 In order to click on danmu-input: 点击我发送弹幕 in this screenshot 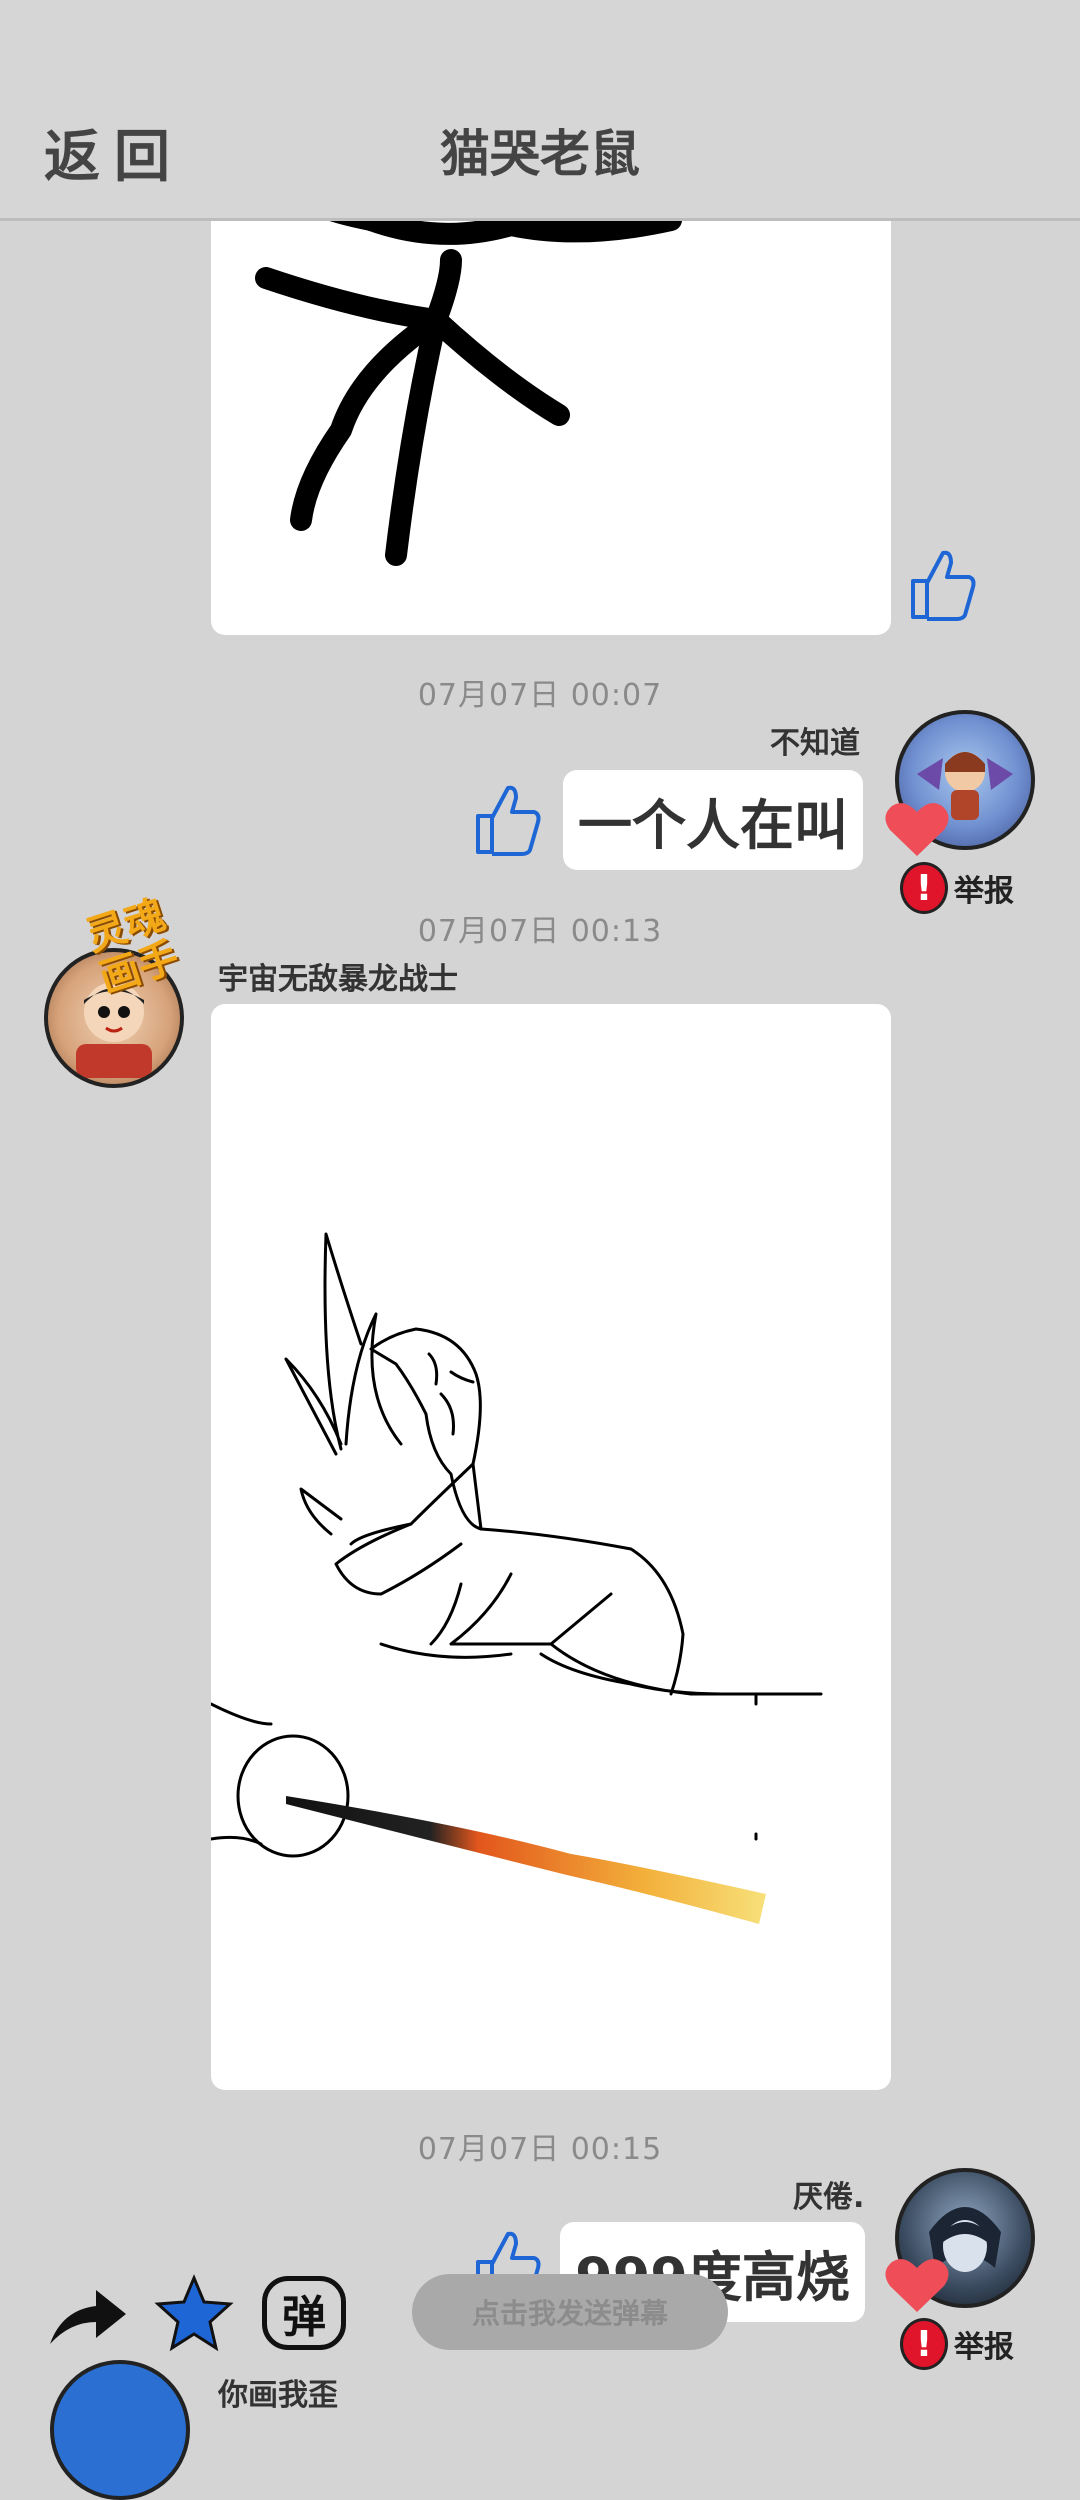, I will do `click(570, 2312)`.